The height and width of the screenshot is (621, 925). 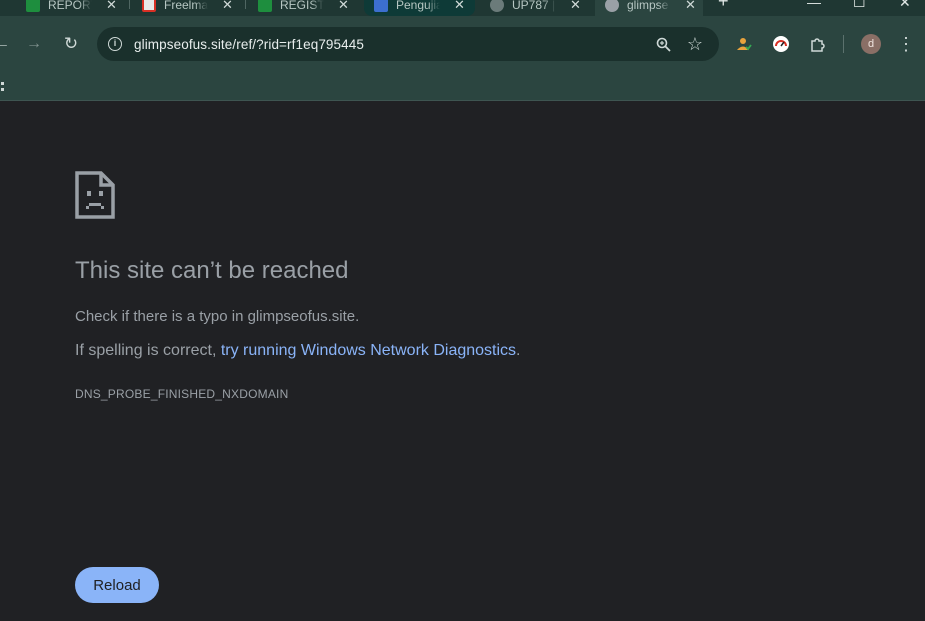 I want to click on sad-document-icon, so click(x=95, y=195).